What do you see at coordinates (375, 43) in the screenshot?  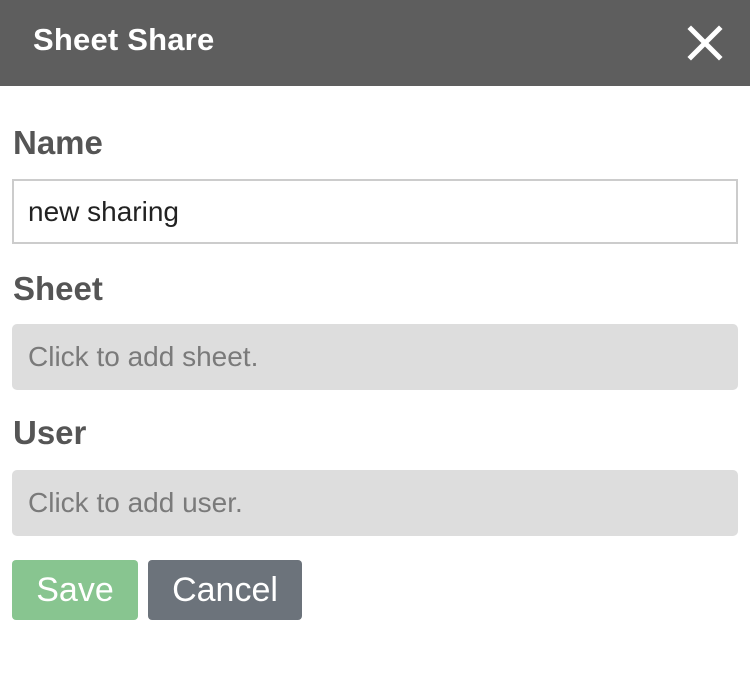 I see `dialog-header: Sheet Share` at bounding box center [375, 43].